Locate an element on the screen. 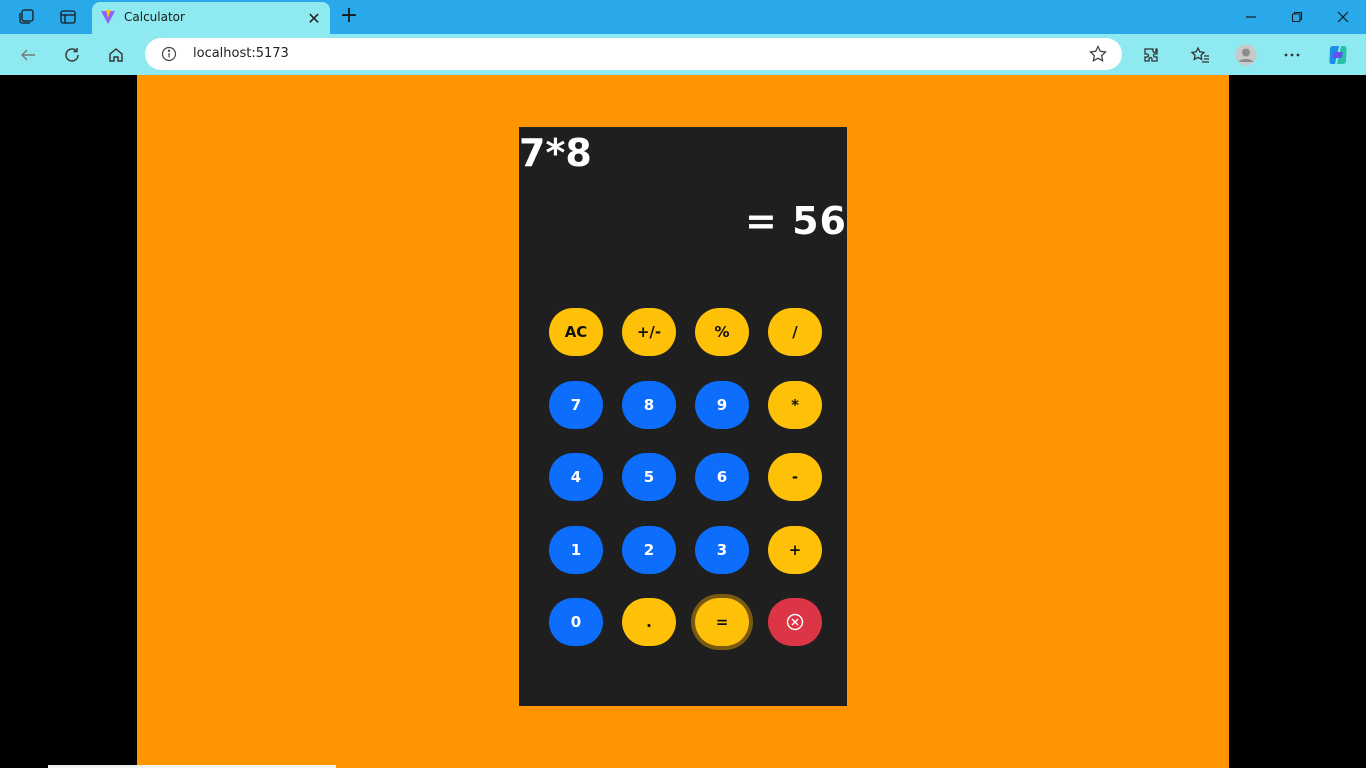 The width and height of the screenshot is (1366, 768). copilot-icon is located at coordinates (1338, 55).